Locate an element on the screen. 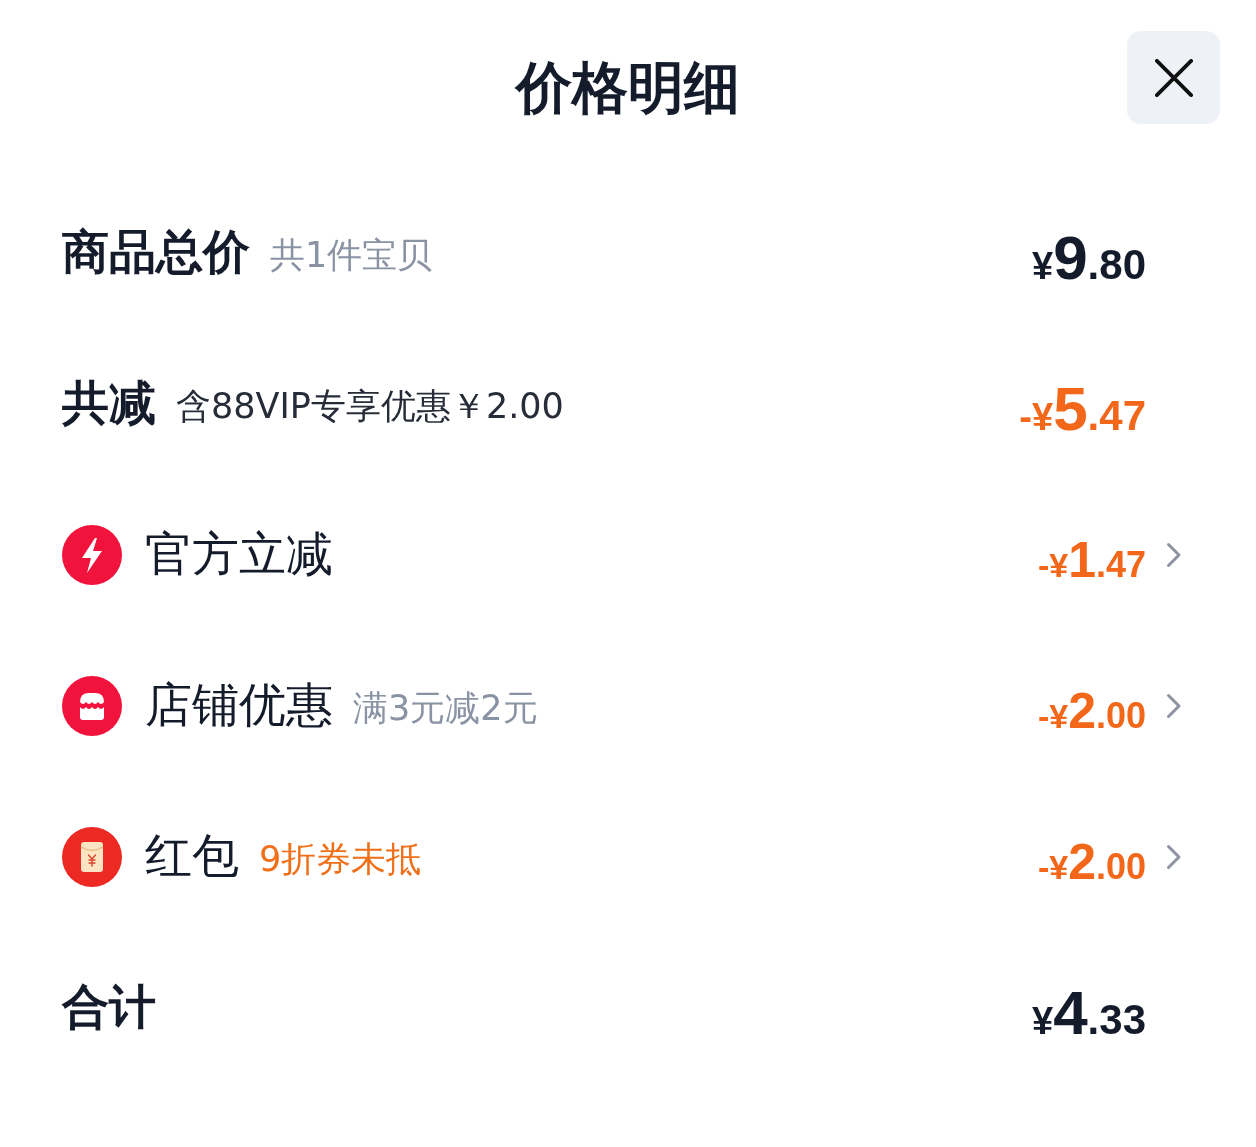  item-label: 官方立减 is located at coordinates (239, 554).